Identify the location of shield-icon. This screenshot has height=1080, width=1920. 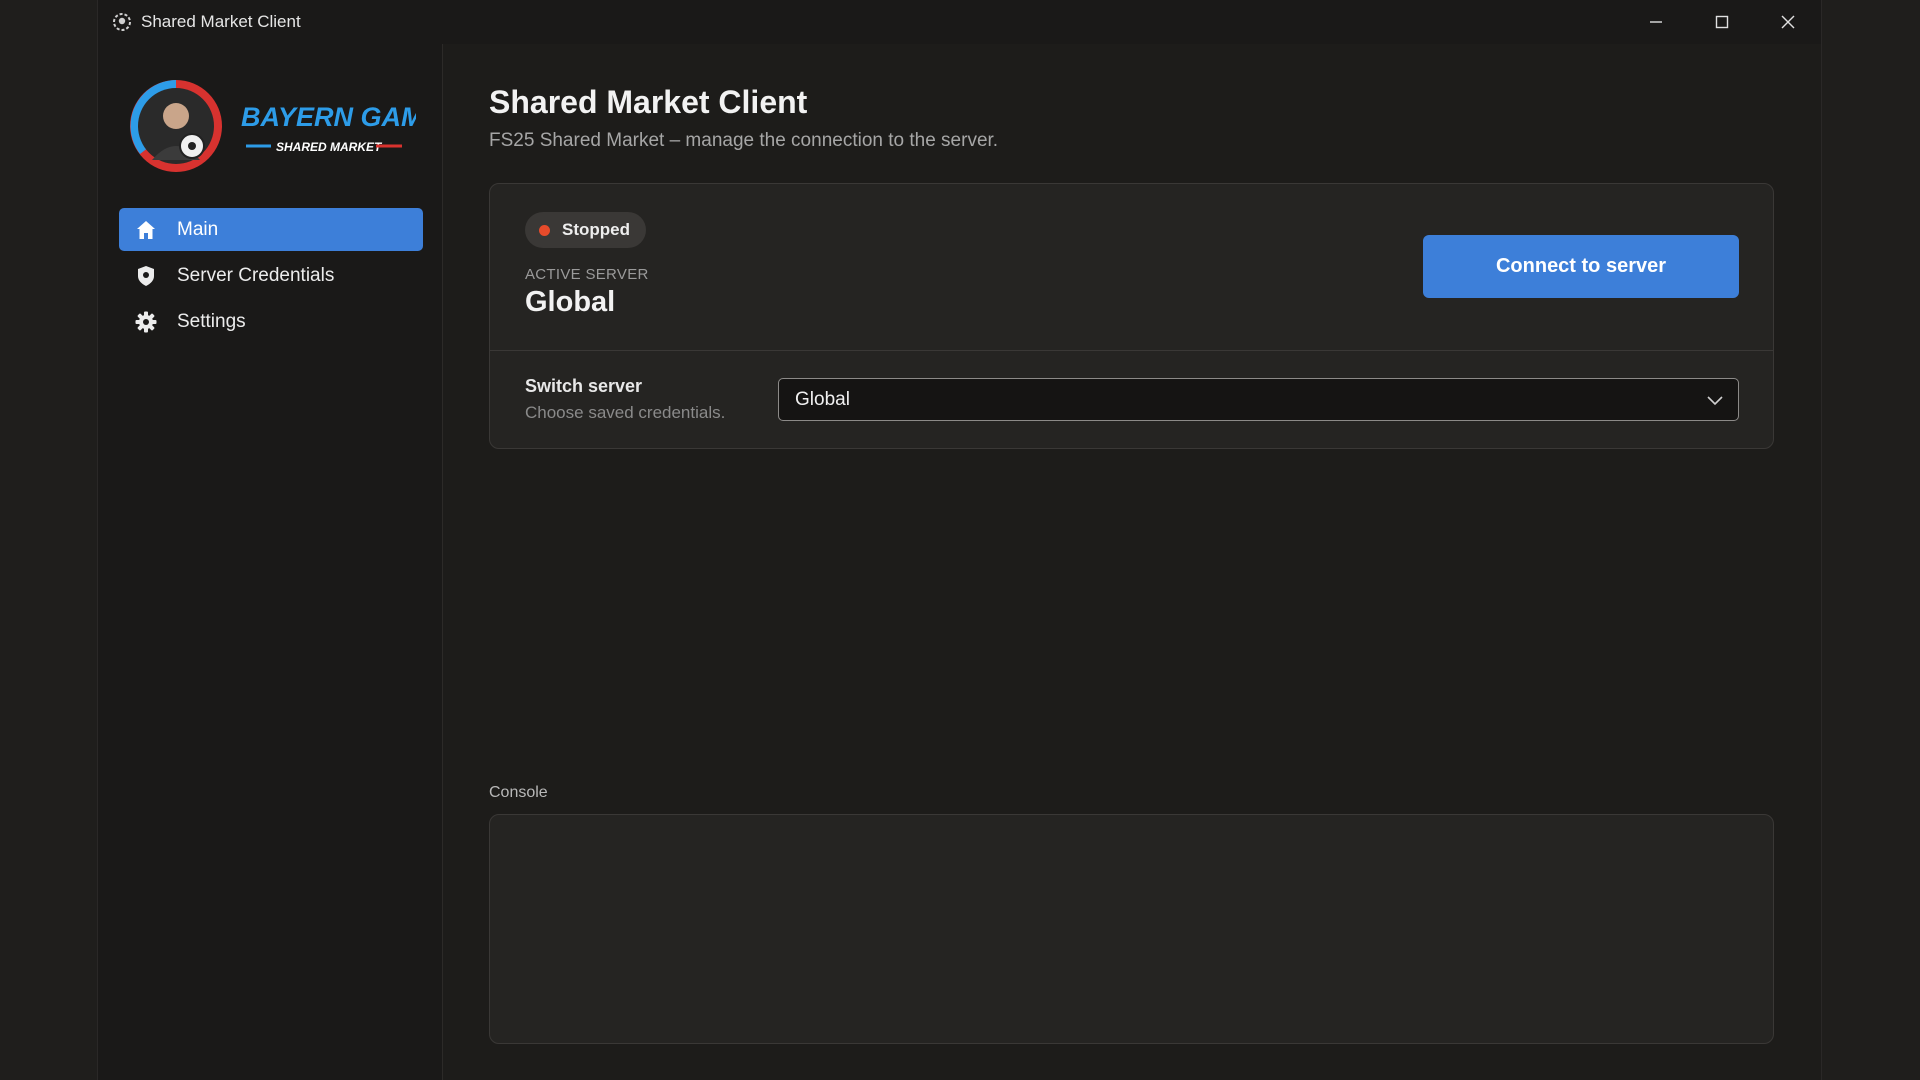
(146, 276).